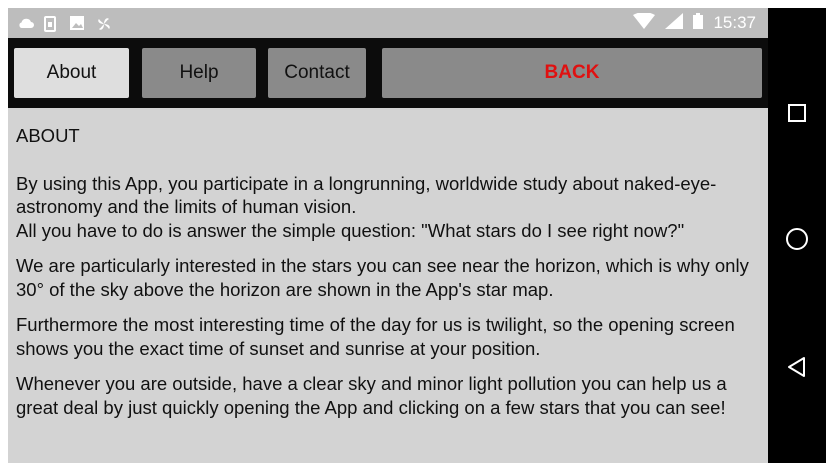  What do you see at coordinates (797, 239) in the screenshot?
I see `home-icon` at bounding box center [797, 239].